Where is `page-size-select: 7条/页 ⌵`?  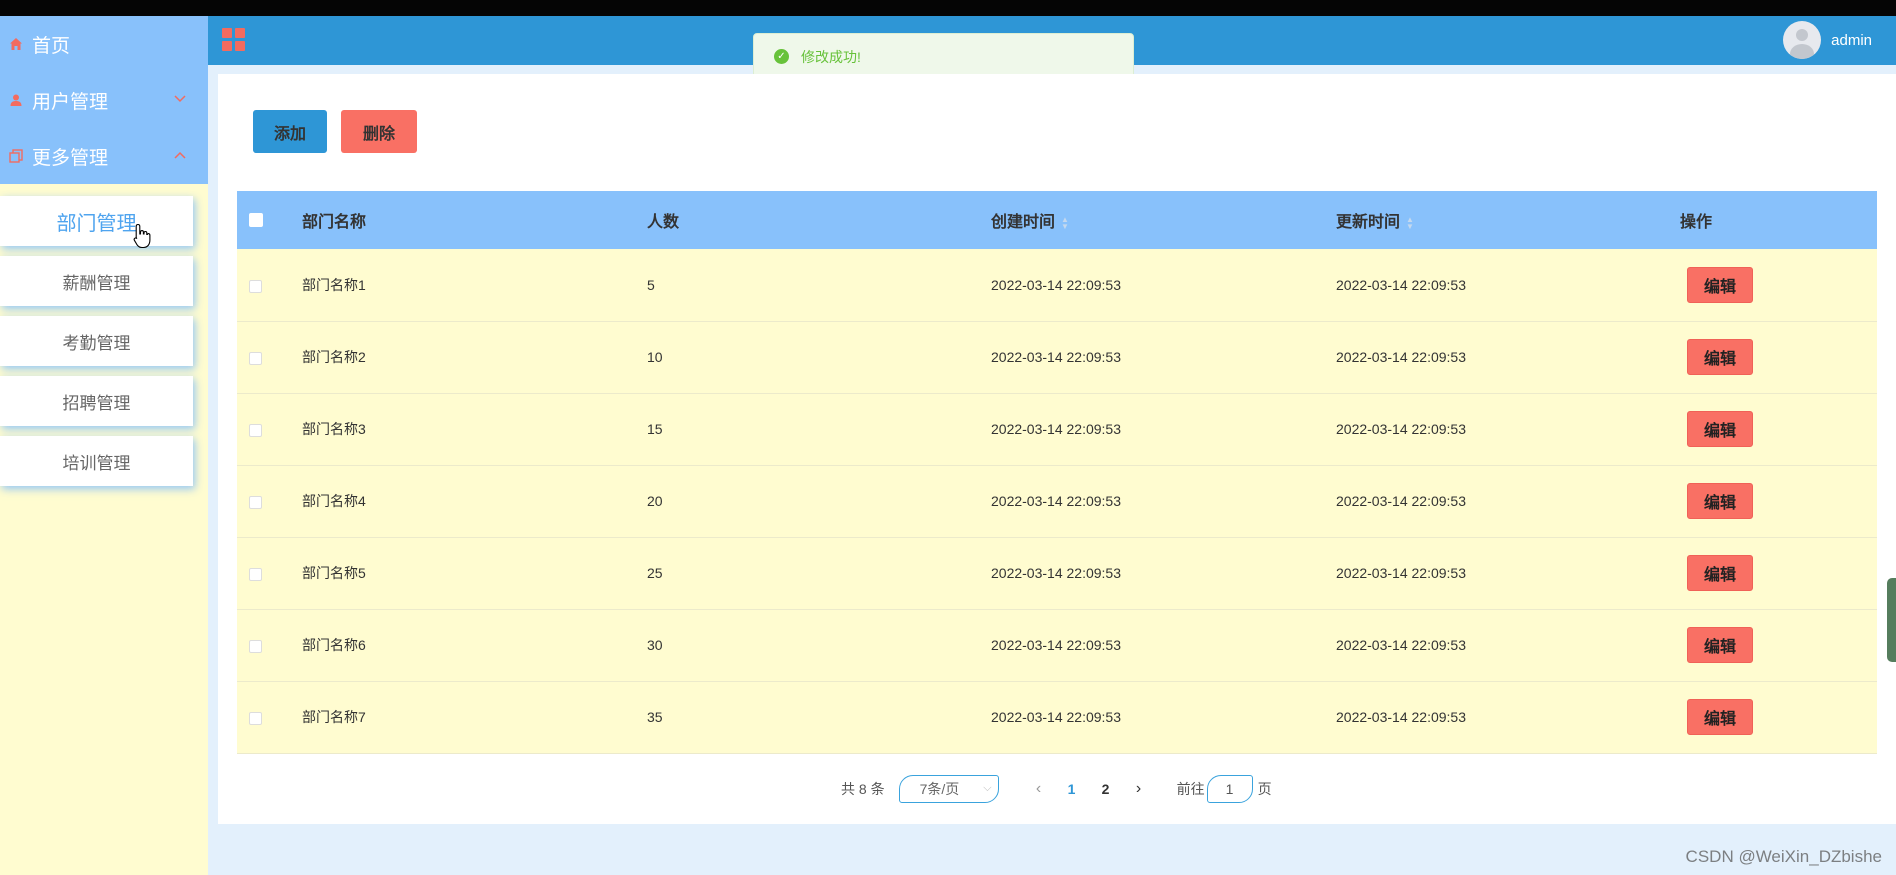 page-size-select: 7条/页 ⌵ is located at coordinates (948, 789).